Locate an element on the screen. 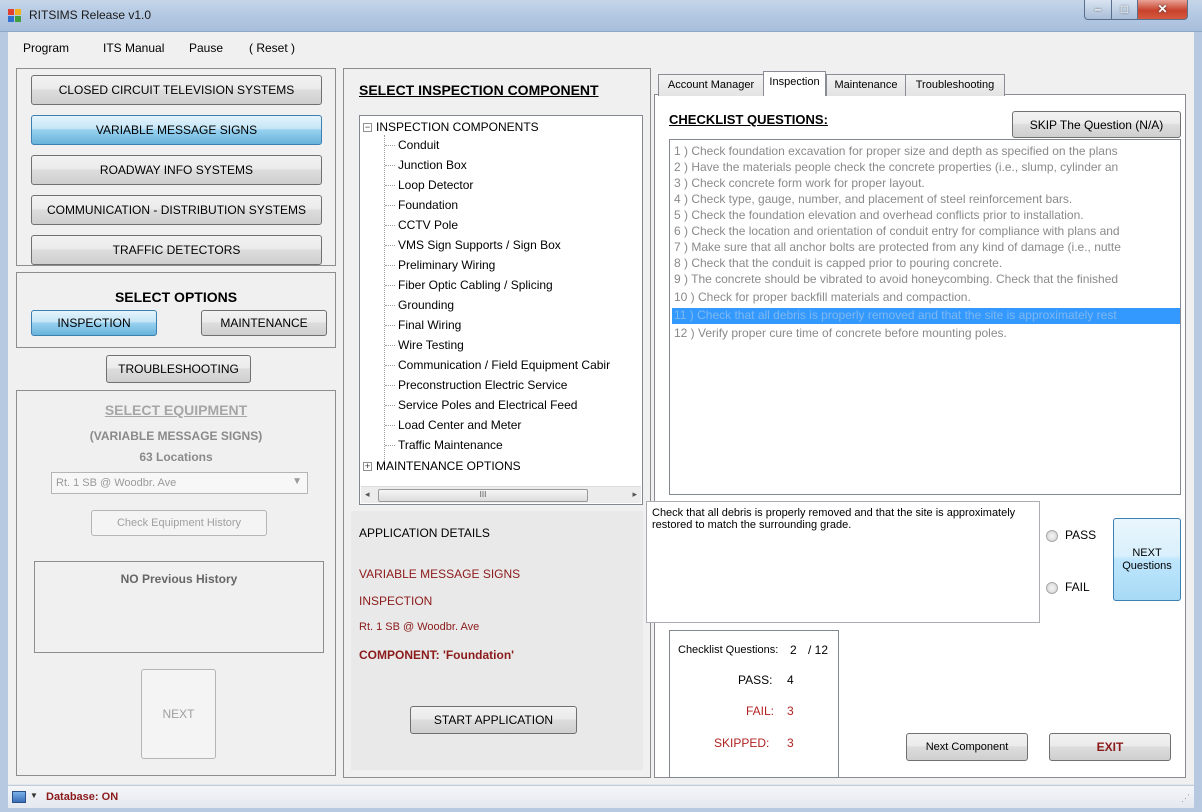 The image size is (1202, 812). system-button-traffic-detectors: TRAFFIC DETECTORS is located at coordinates (176, 250).